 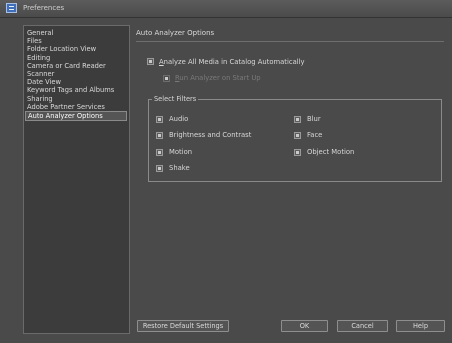 What do you see at coordinates (159, 119) in the screenshot?
I see `filter-audio-checkbox` at bounding box center [159, 119].